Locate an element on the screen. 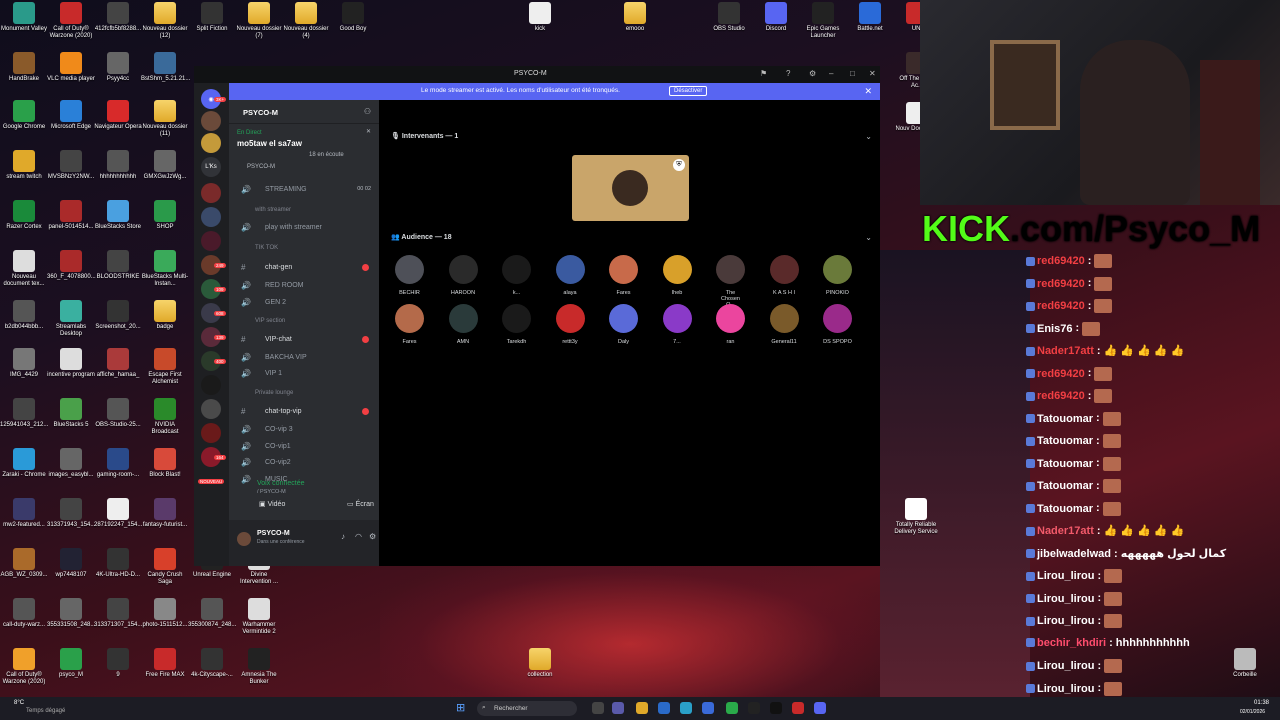 This screenshot has height=720, width=1280. desktop-icon: wp7448107 is located at coordinates (71, 563).